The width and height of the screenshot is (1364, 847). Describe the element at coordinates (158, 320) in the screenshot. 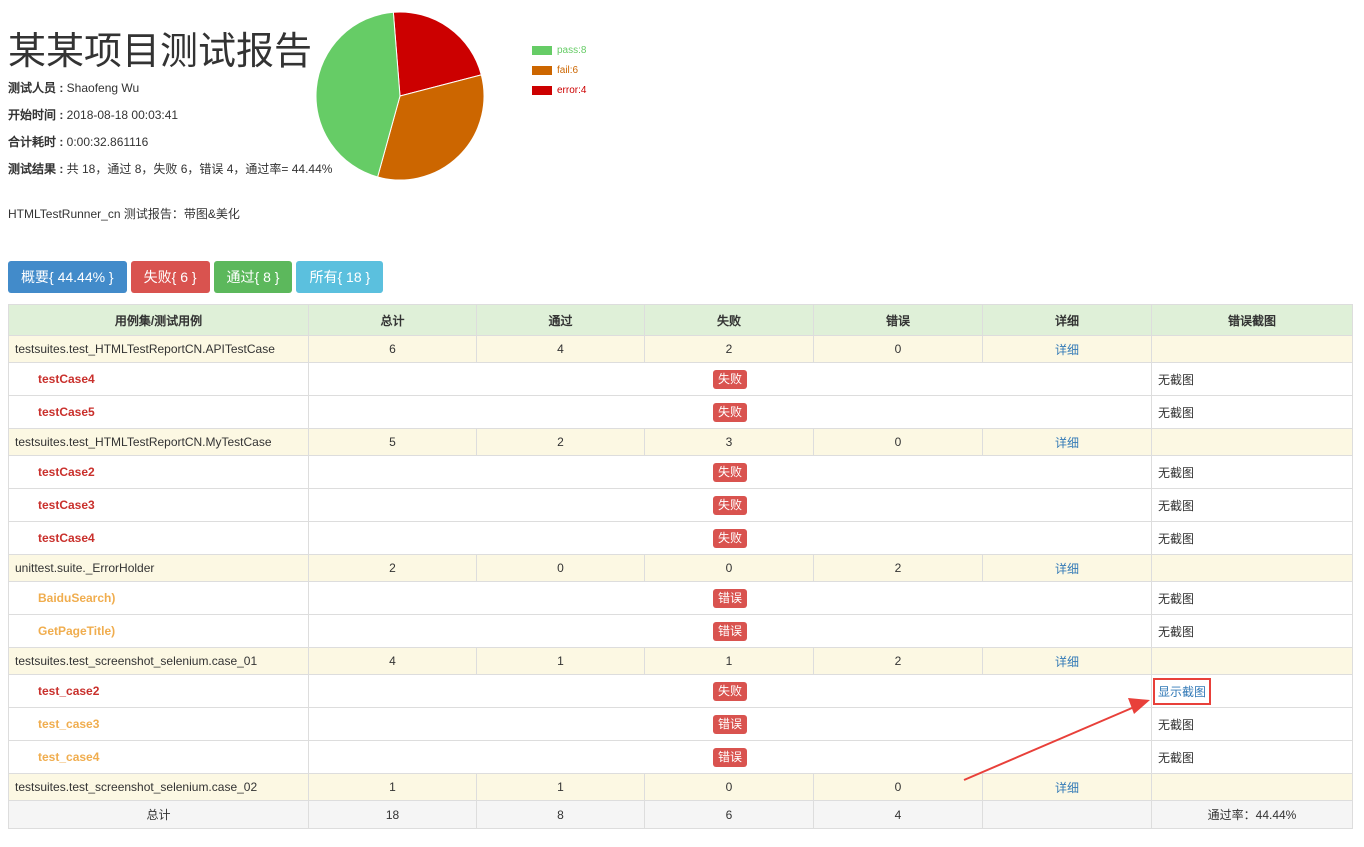

I see `col-header-case: 用例集/测试用例` at that location.